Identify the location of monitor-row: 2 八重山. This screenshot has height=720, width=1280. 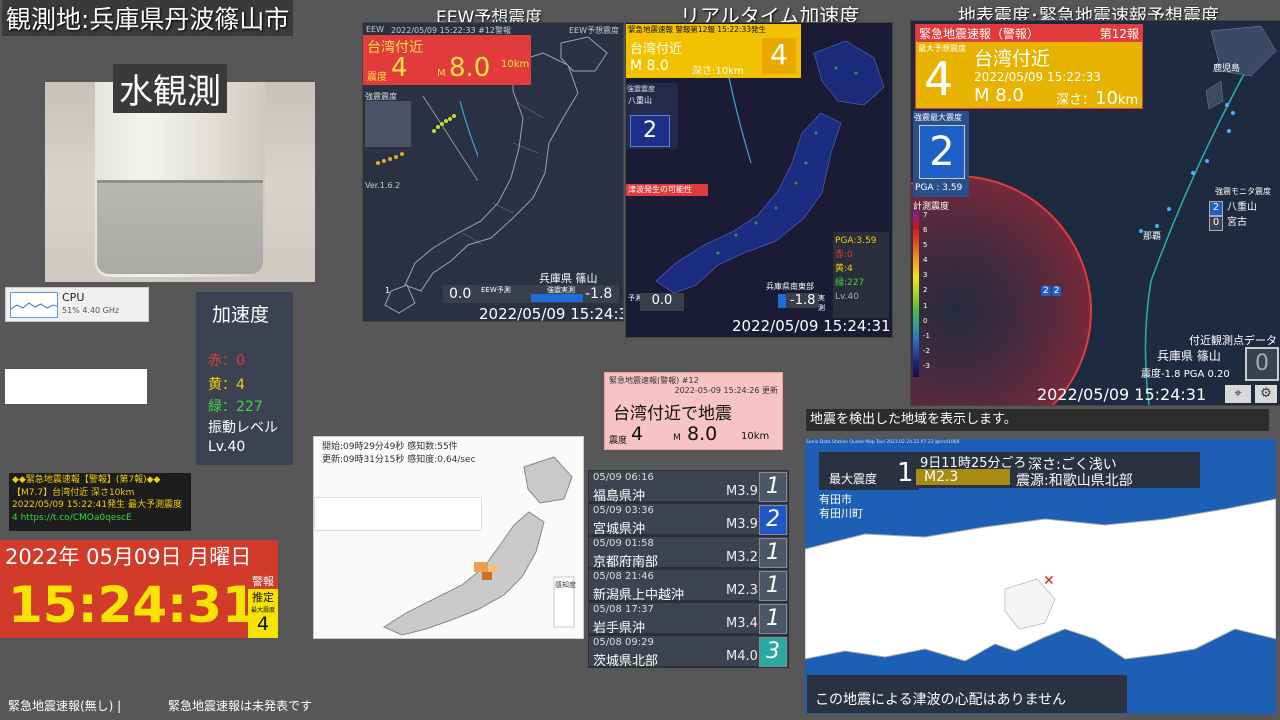
(1244, 207).